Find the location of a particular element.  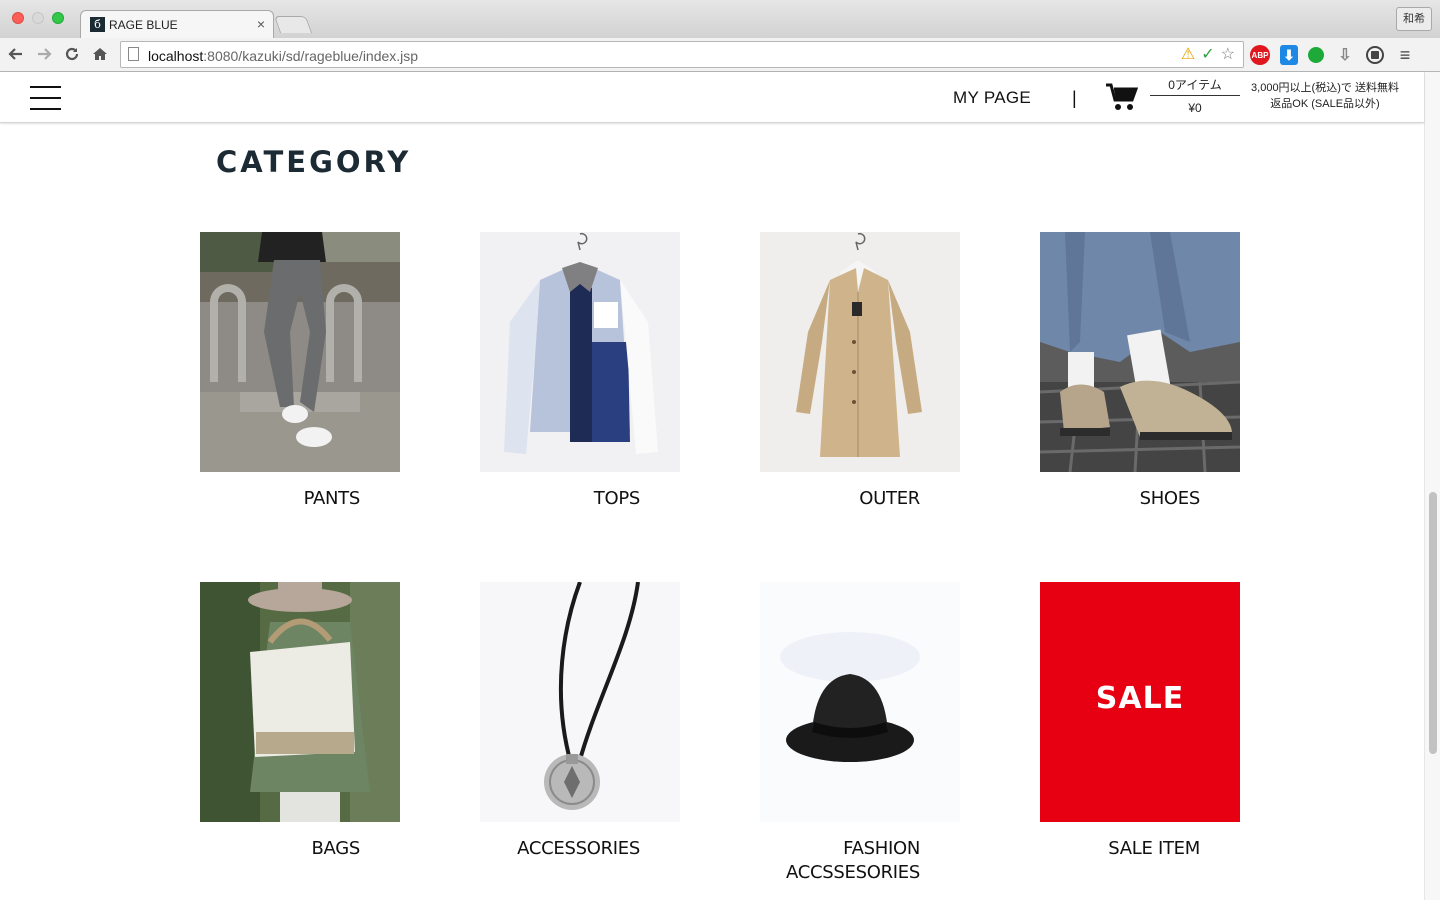

sale-banner-text: SALE is located at coordinates (1140, 698).